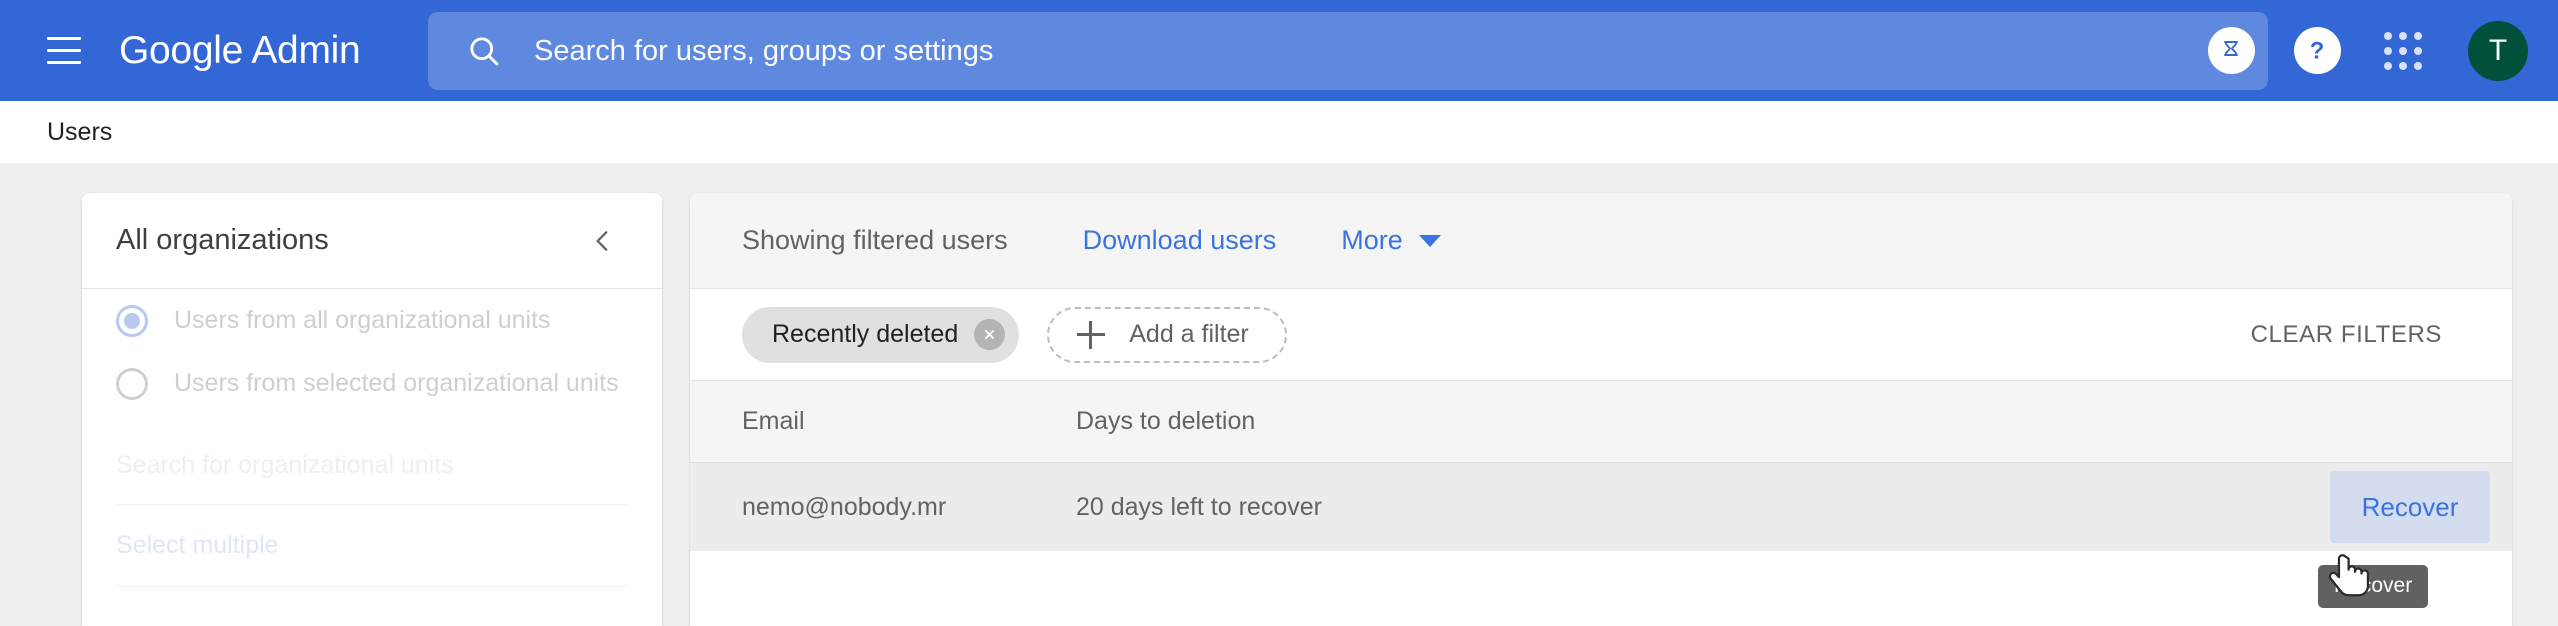 The width and height of the screenshot is (2558, 626). Describe the element at coordinates (1189, 334) in the screenshot. I see `add-filter-label: Add a filter` at that location.